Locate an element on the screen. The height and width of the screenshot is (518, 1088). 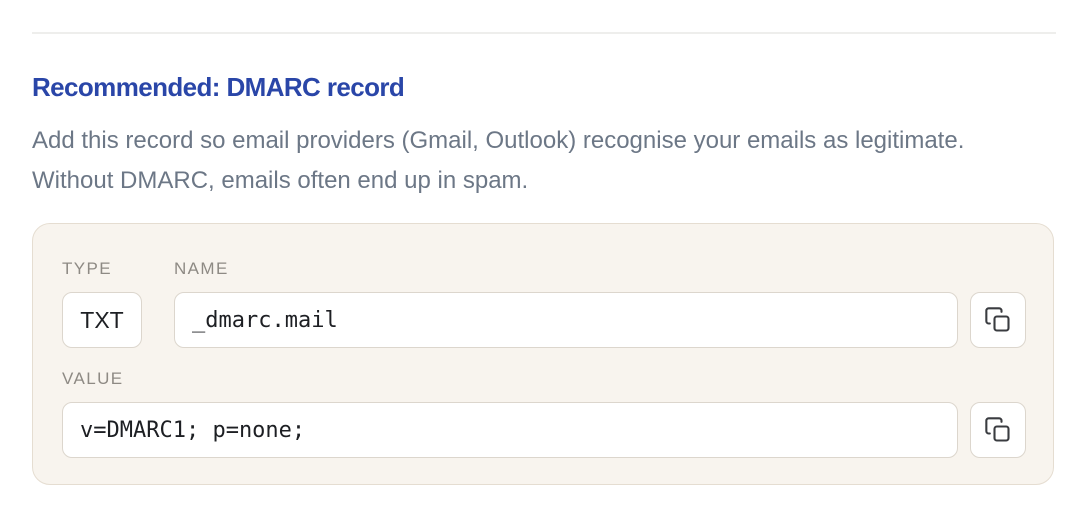
copy-value-button is located at coordinates (998, 430).